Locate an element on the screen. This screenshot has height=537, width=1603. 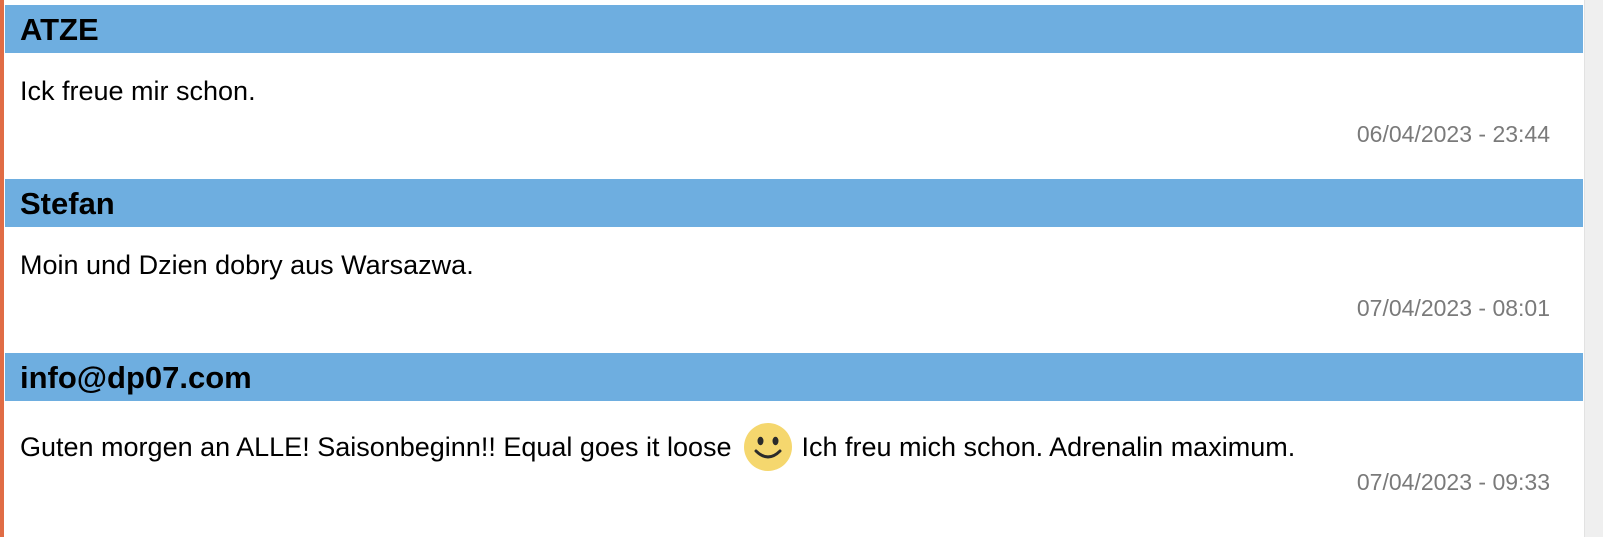
comment-timestamp: 07/04/2023 - 09:33 is located at coordinates (1453, 482).